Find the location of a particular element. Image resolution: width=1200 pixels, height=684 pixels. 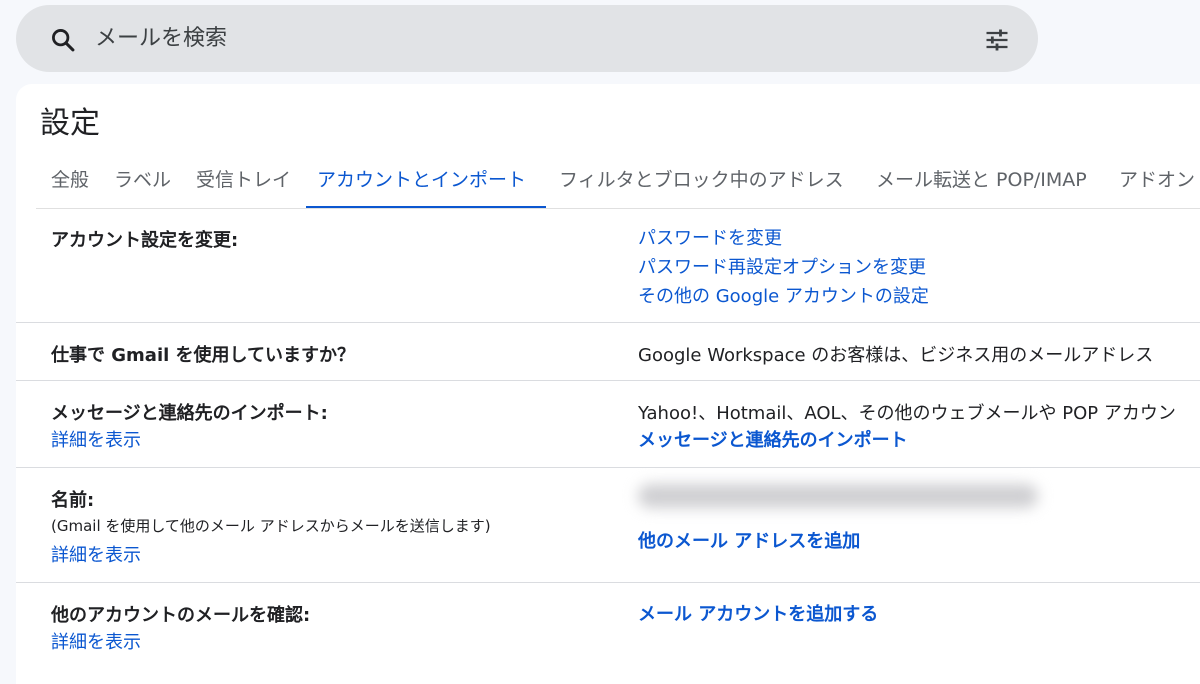

change-password-link: パスワードを変更 is located at coordinates (710, 237).